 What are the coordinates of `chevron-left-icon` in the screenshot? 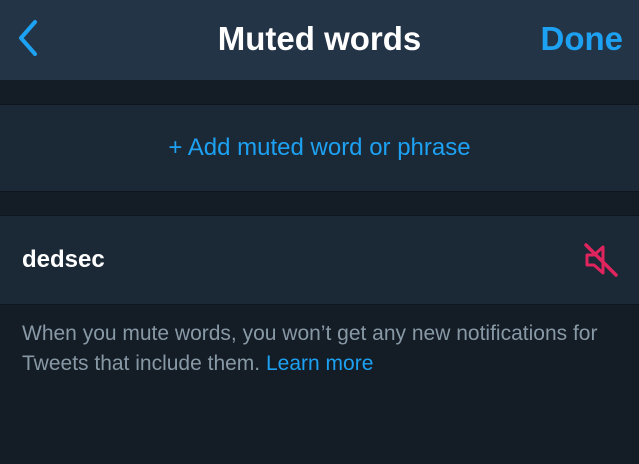 It's located at (28, 38).